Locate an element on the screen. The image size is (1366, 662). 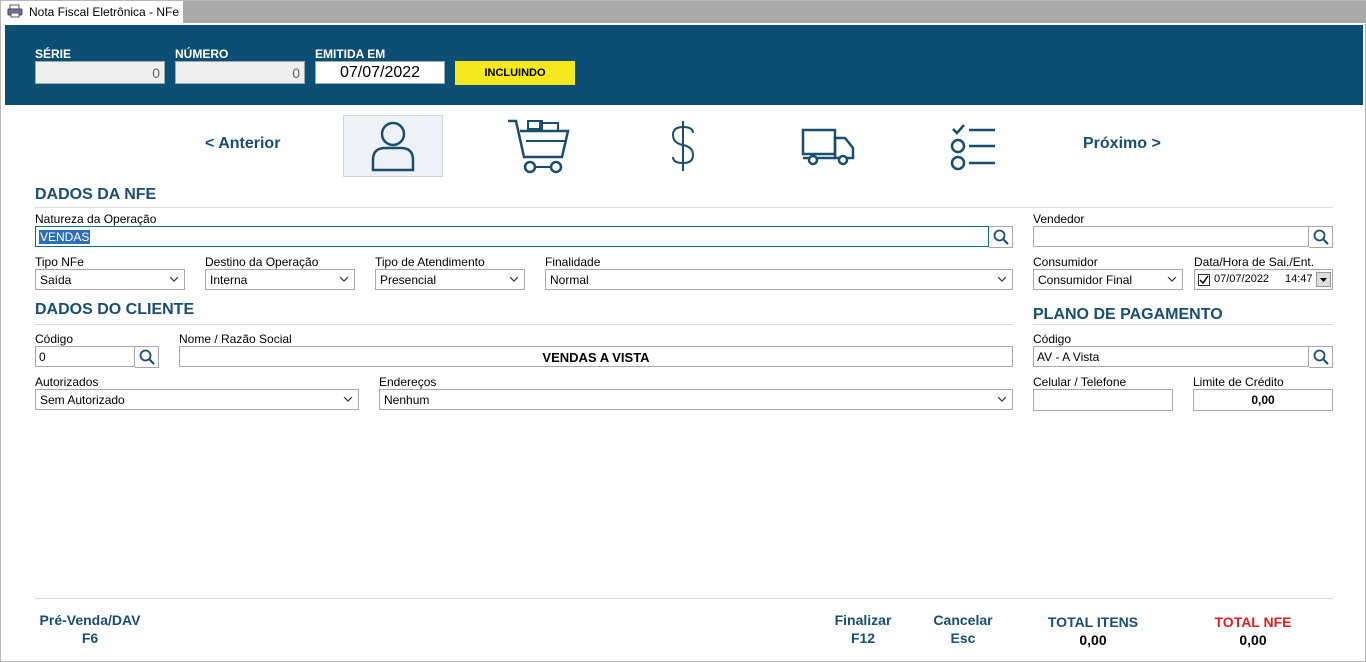
celular-label: Celular / Telefone is located at coordinates (1080, 382).